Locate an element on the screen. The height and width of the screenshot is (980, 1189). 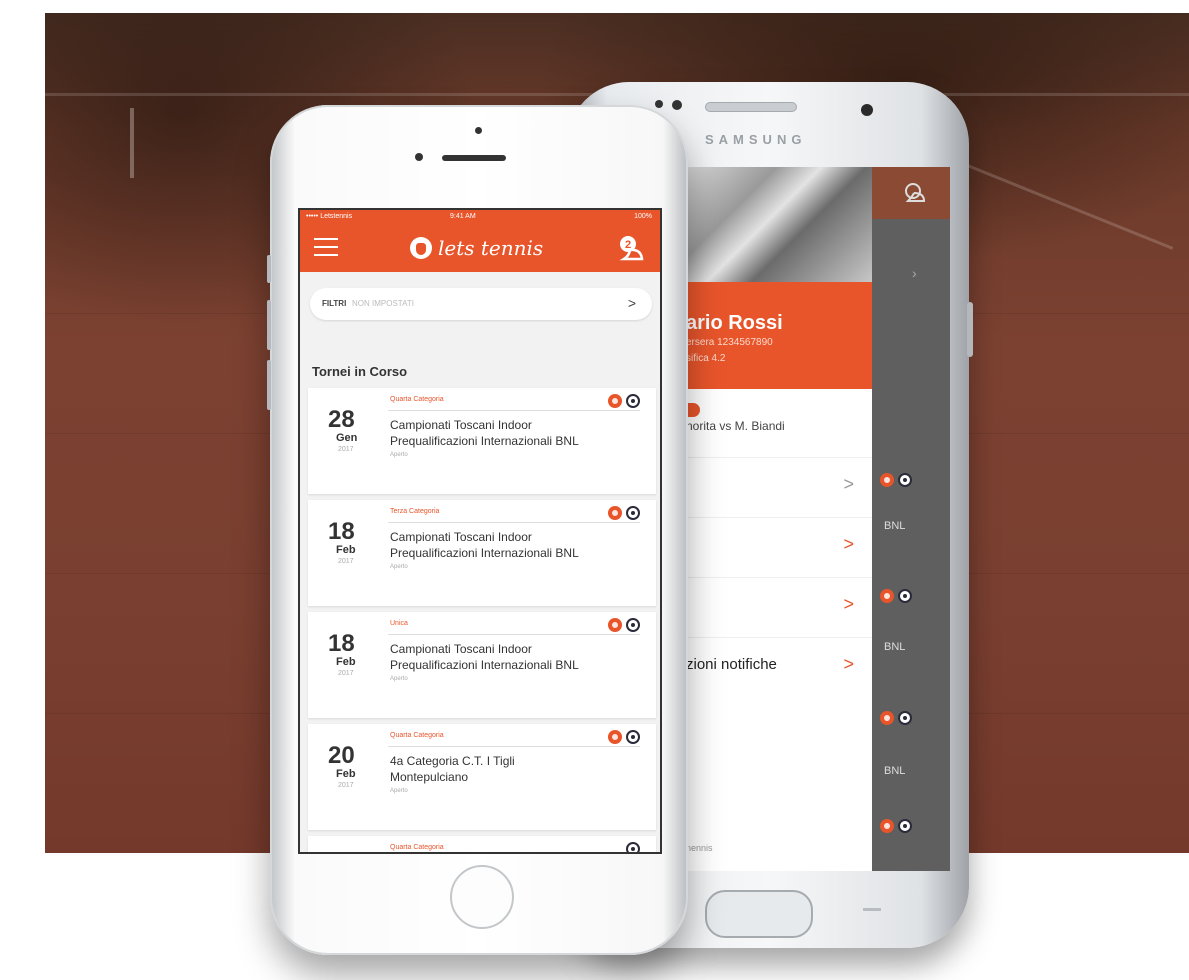
drawer-footer: nennis is located at coordinates (699, 848).